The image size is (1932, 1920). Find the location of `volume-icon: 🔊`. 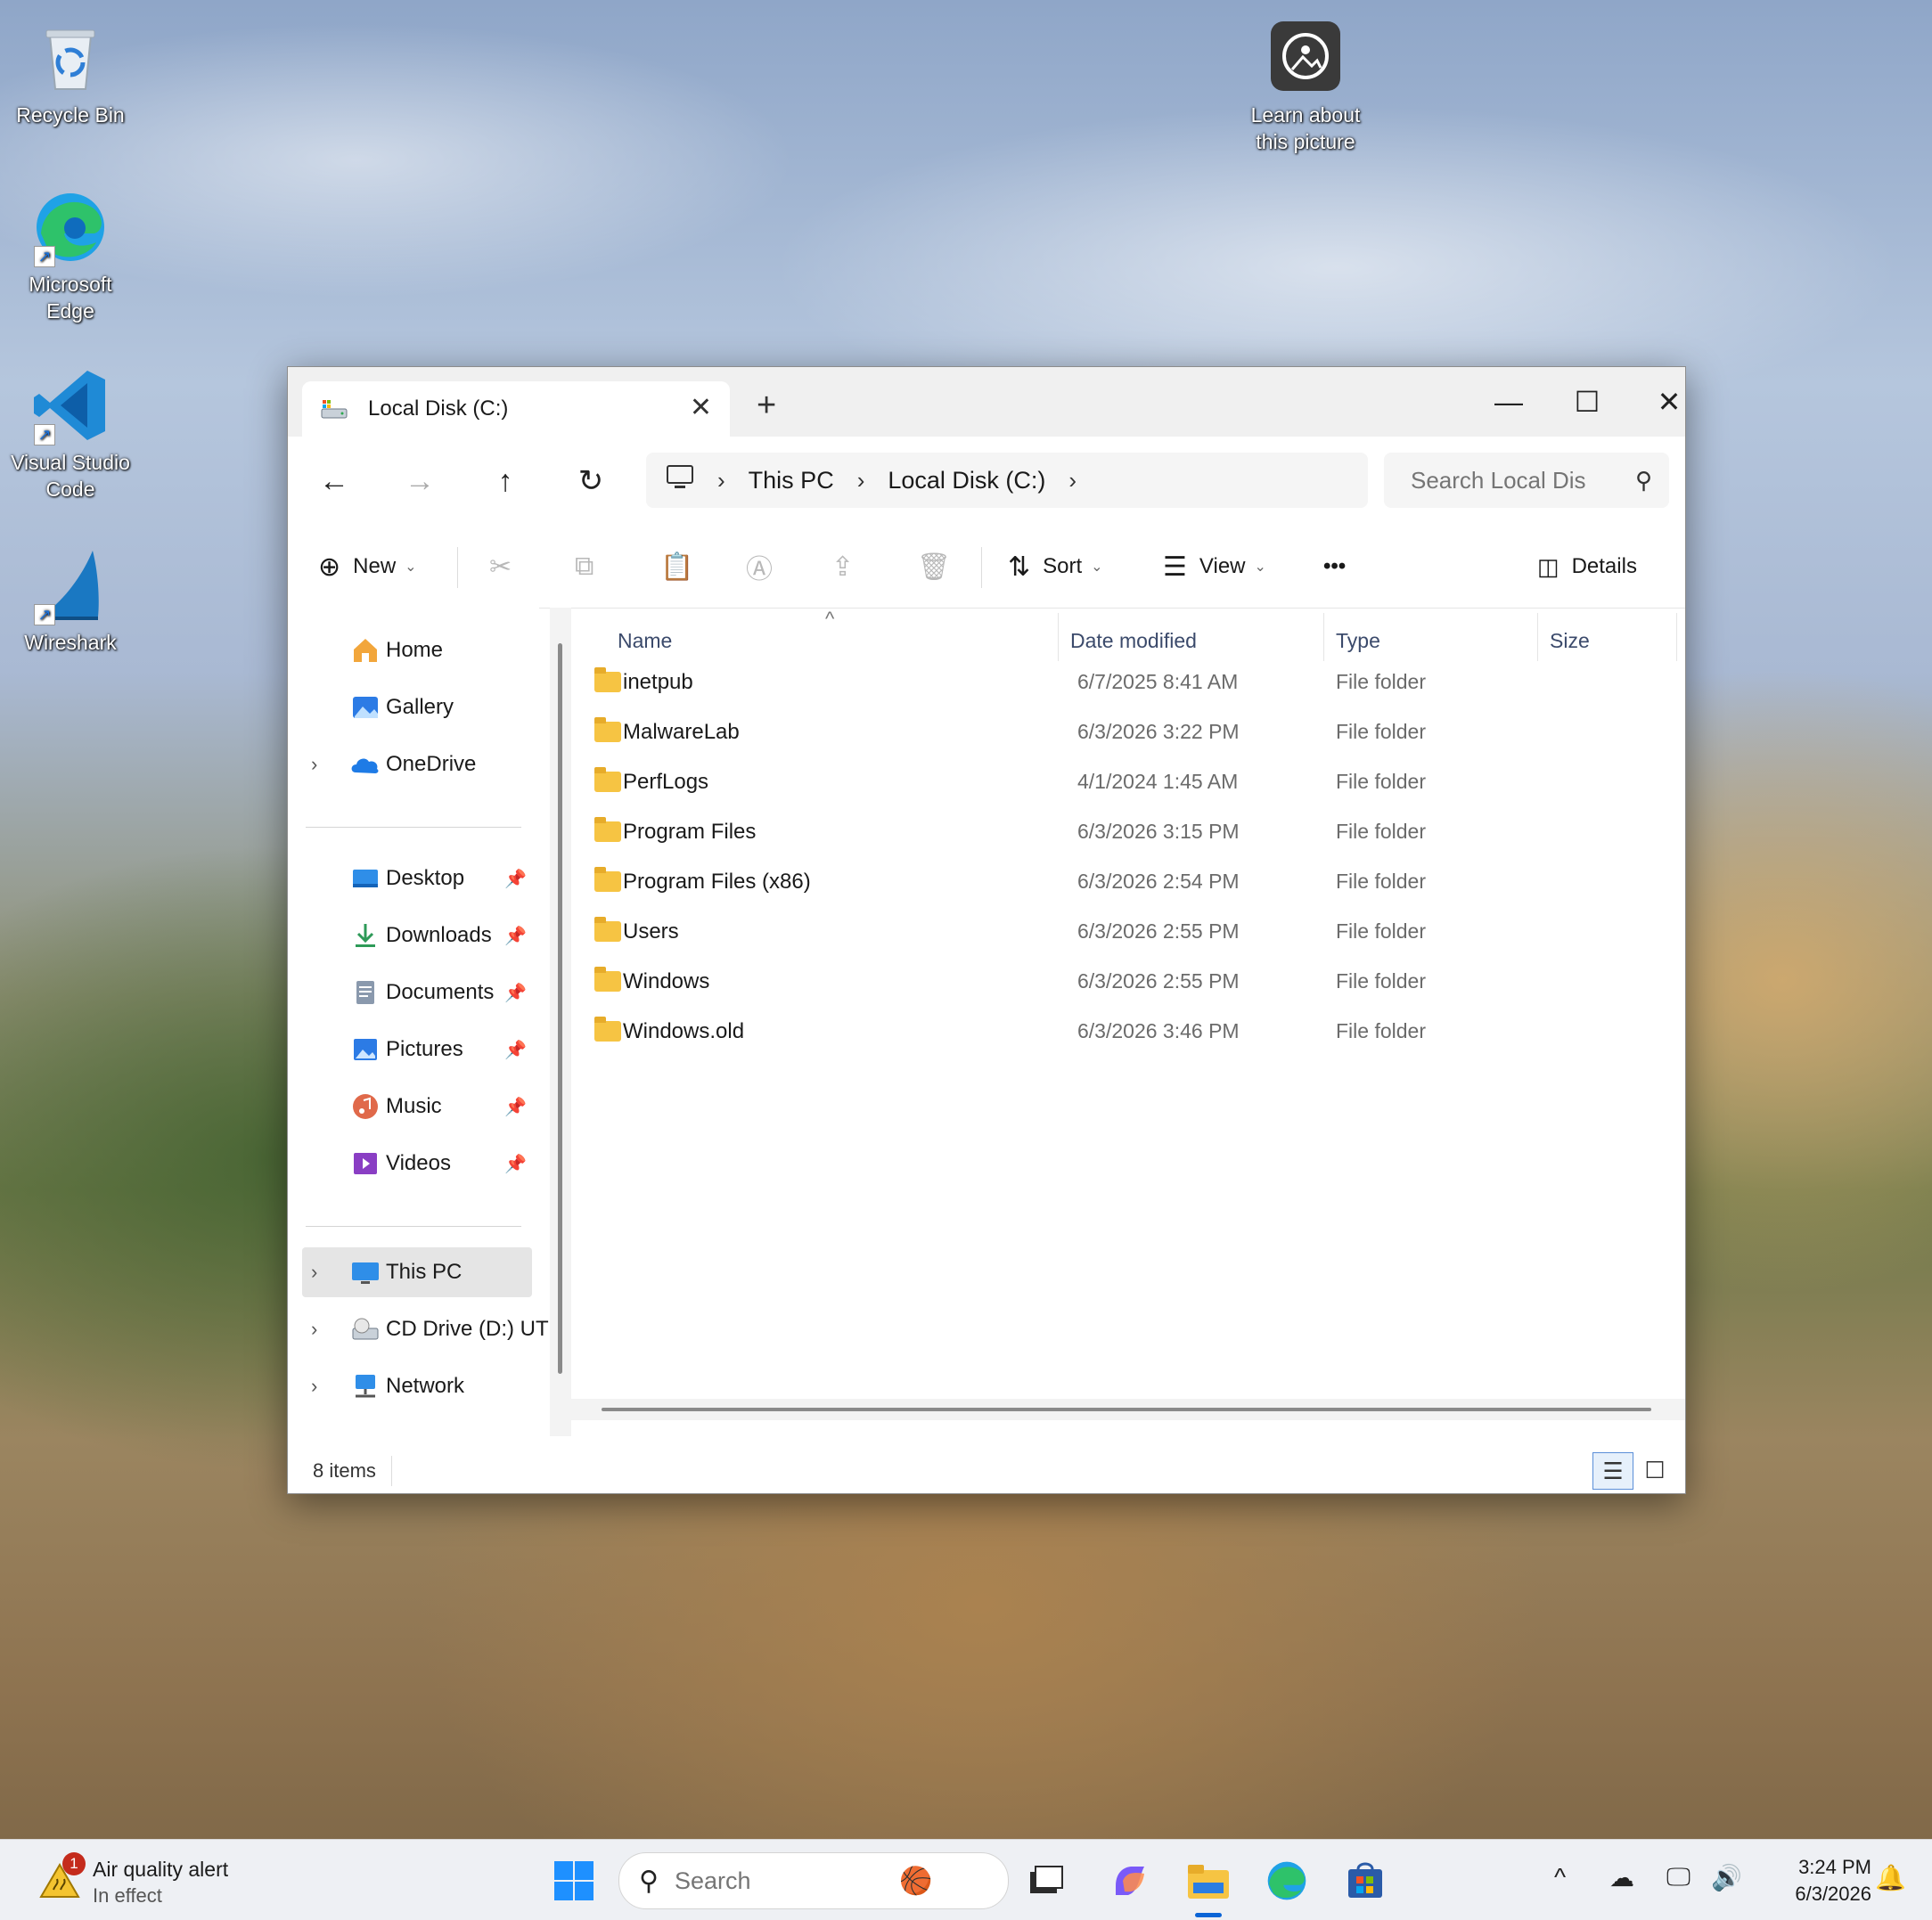

volume-icon: 🔊 is located at coordinates (1726, 1877).